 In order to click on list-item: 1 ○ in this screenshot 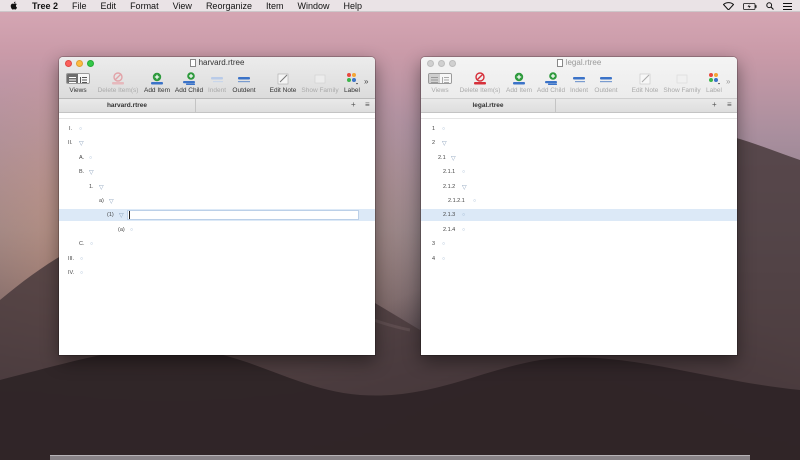, I will do `click(579, 129)`.